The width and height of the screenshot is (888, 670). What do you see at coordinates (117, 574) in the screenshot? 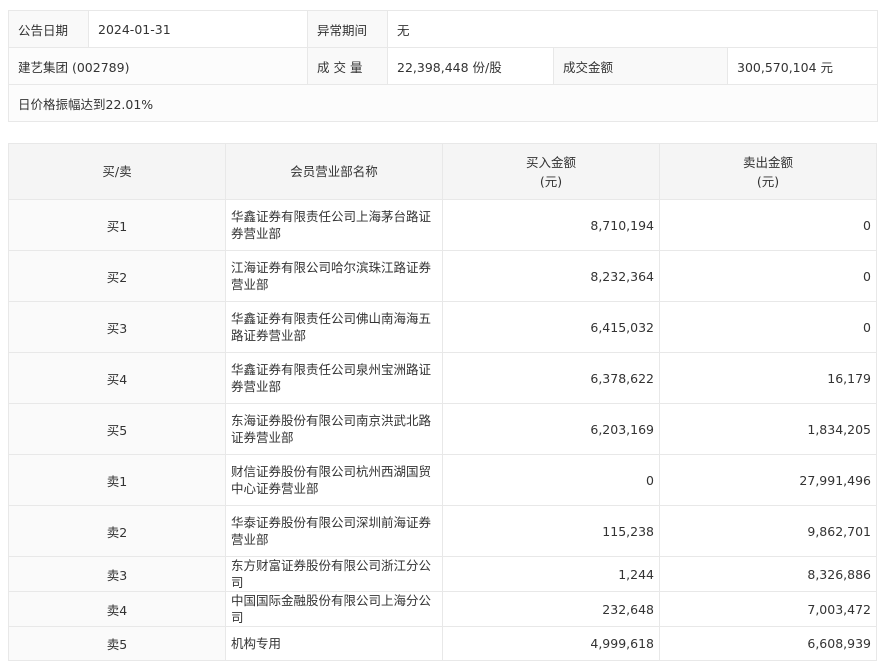
I see `row-side: 卖3` at bounding box center [117, 574].